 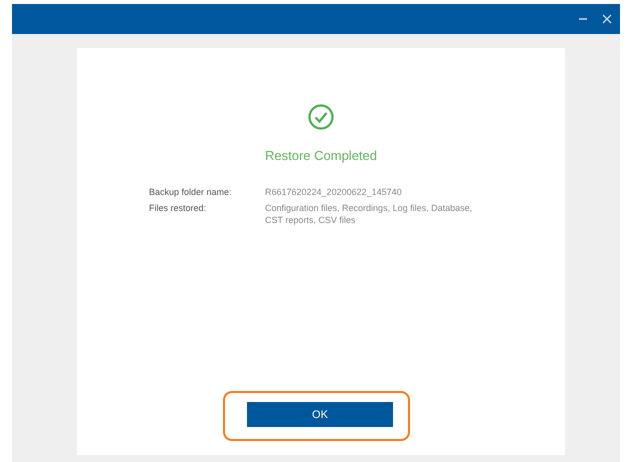 I want to click on detail-value: Configuration files, Recordings, Log files, Database, CST reports, CSV files, so click(x=369, y=214).